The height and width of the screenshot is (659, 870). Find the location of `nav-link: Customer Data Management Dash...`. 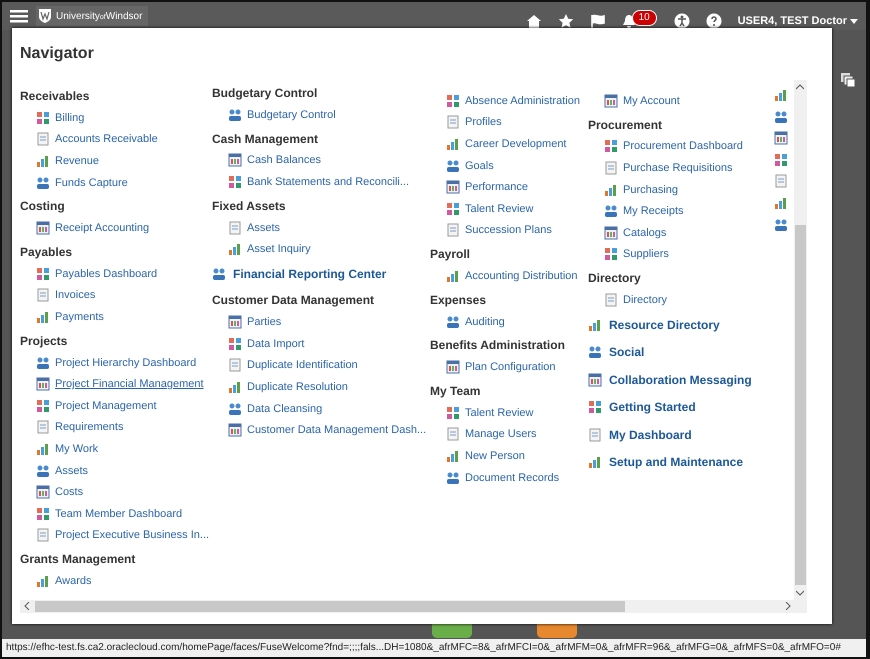

nav-link: Customer Data Management Dash... is located at coordinates (321, 430).